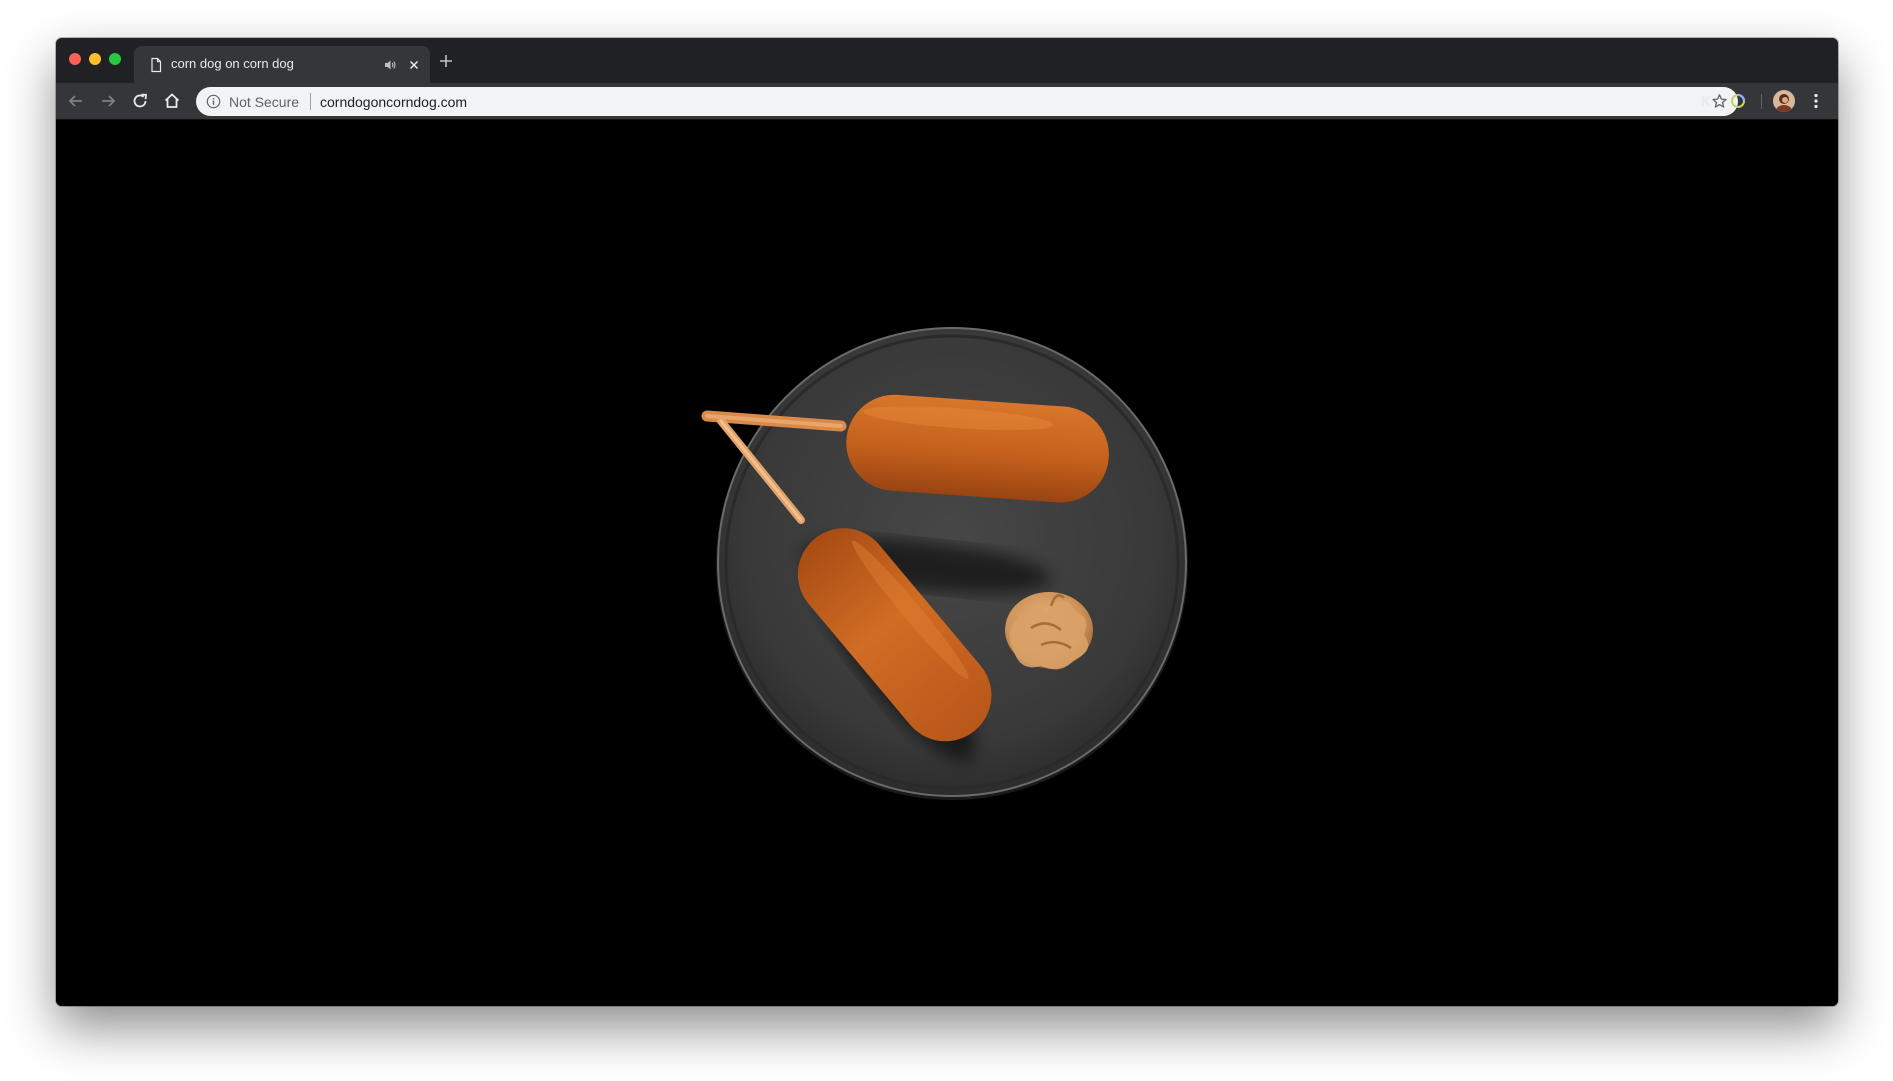 The width and height of the screenshot is (1893, 1081). Describe the element at coordinates (1738, 101) in the screenshot. I see `ring-extension-icon` at that location.